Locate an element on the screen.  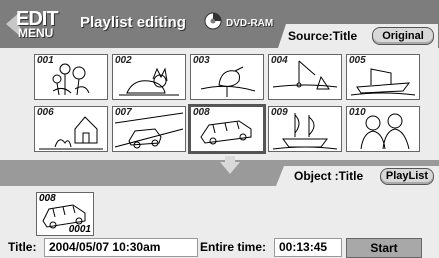
thumbnail-008: 008 is located at coordinates (227, 129).